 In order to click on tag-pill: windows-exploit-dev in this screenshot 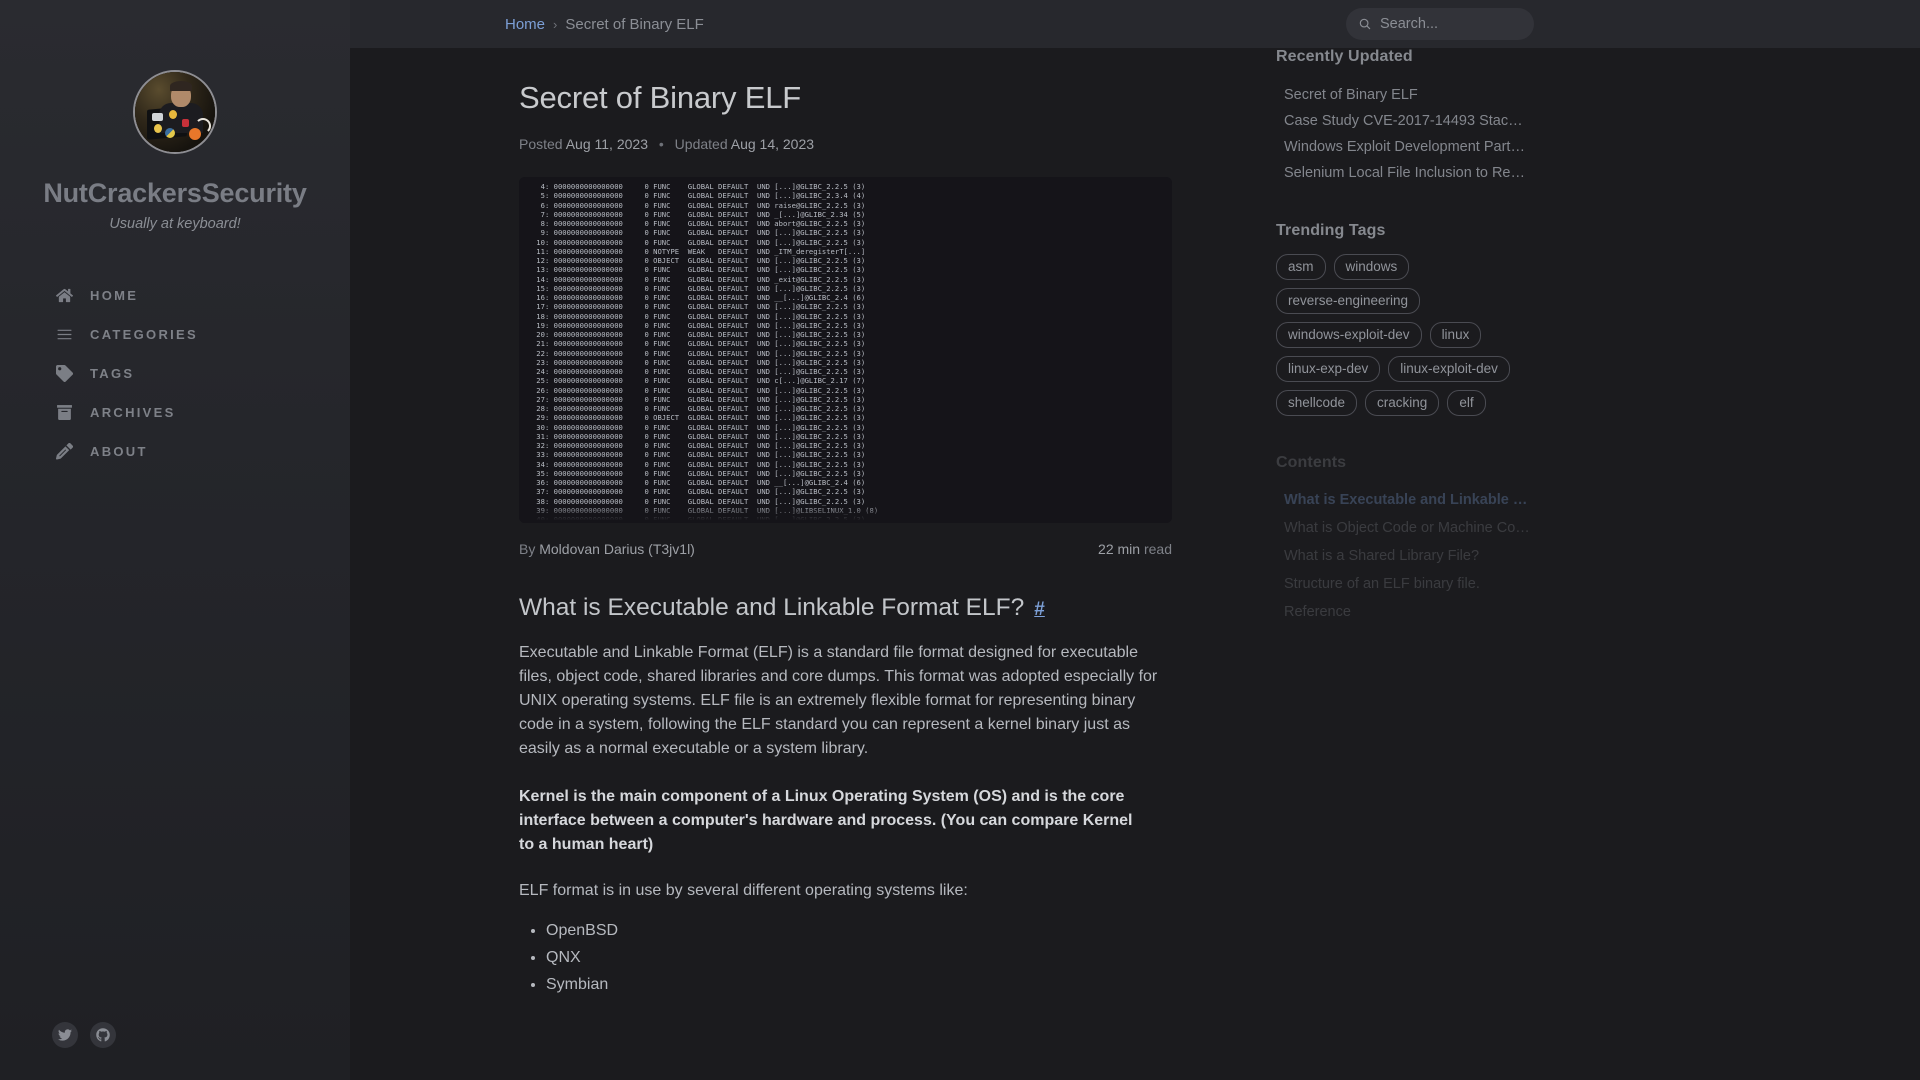, I will do `click(1349, 335)`.